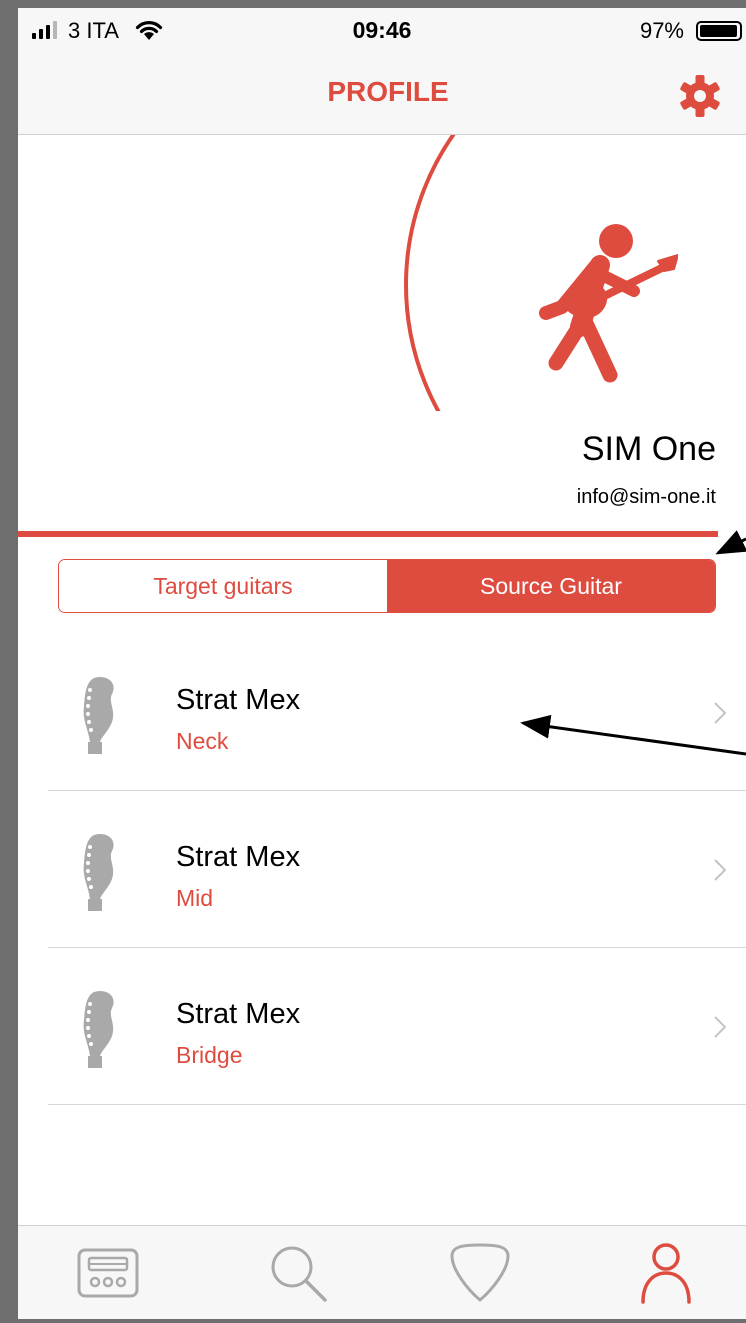  What do you see at coordinates (661, 30) in the screenshot?
I see `battery-percent: 97%` at bounding box center [661, 30].